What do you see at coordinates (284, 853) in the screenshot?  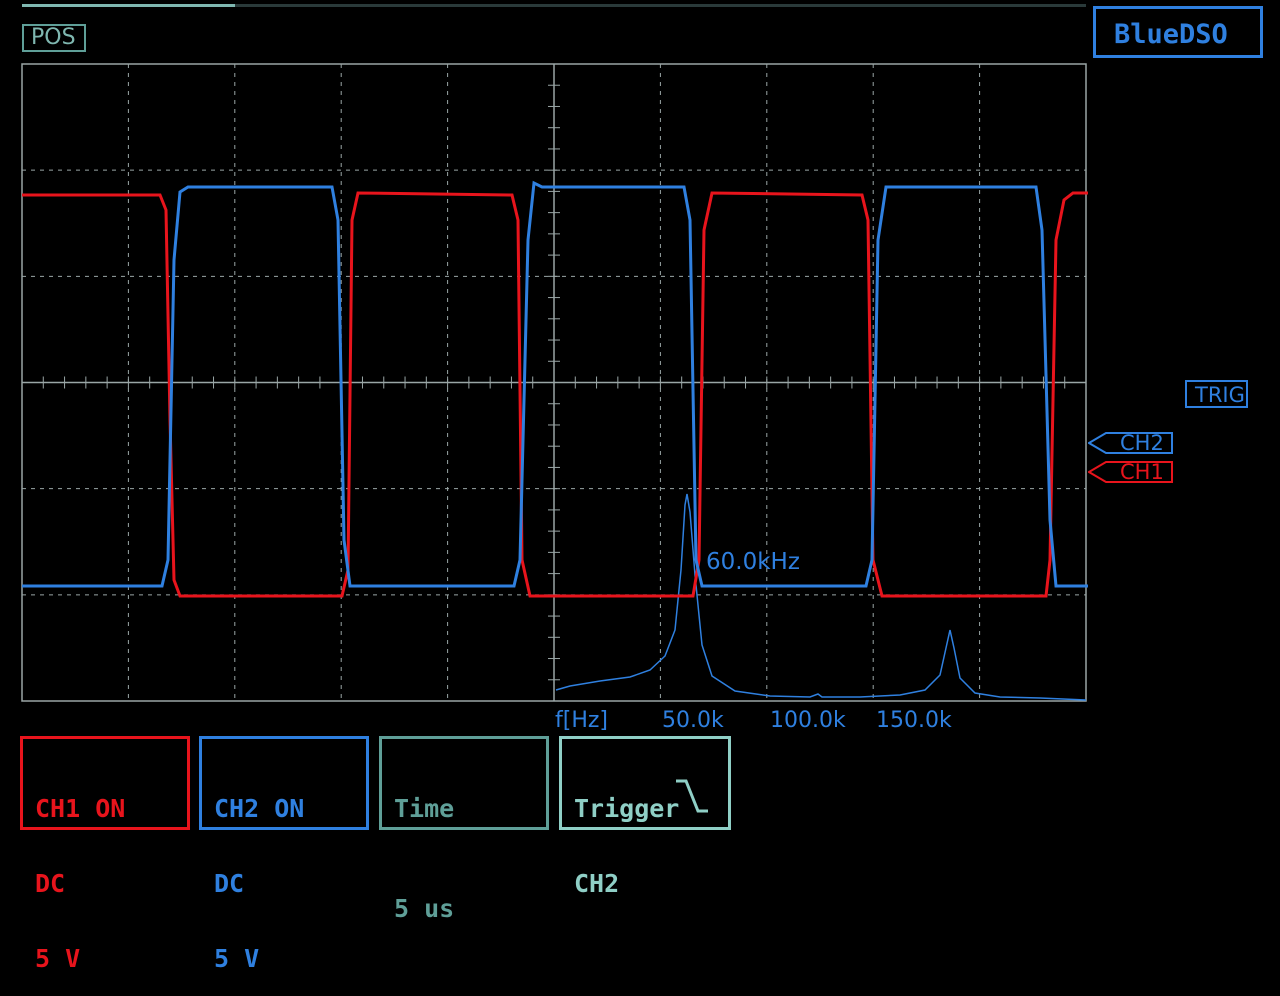 I see `ch2-settings-panel: CH2 ON DC 5 V` at bounding box center [284, 853].